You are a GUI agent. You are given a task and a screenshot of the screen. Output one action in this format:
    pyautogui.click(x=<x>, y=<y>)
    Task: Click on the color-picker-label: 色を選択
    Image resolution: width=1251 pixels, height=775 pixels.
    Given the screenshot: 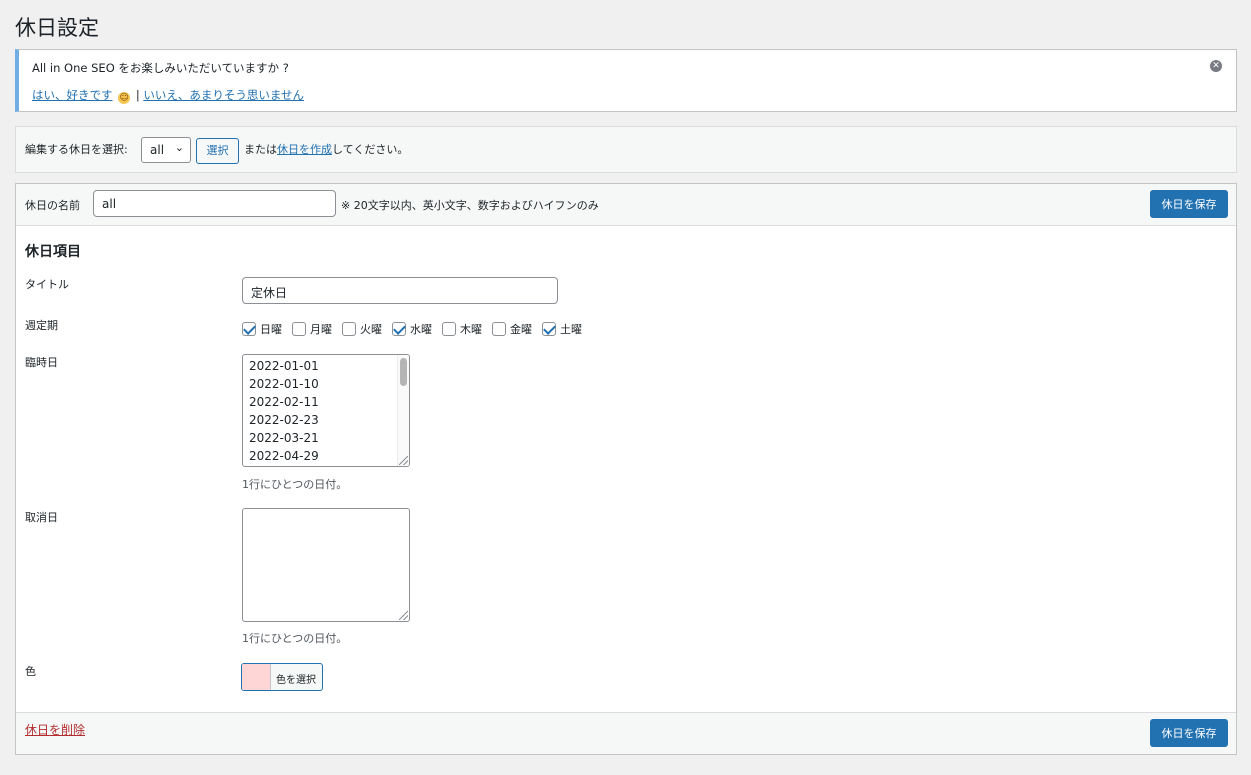 What is the action you would take?
    pyautogui.click(x=296, y=680)
    